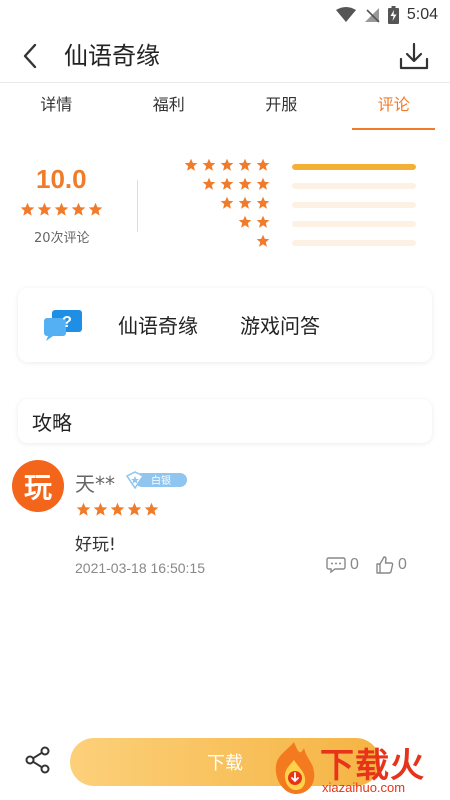 The width and height of the screenshot is (450, 800). I want to click on like-button: 0, so click(391, 565).